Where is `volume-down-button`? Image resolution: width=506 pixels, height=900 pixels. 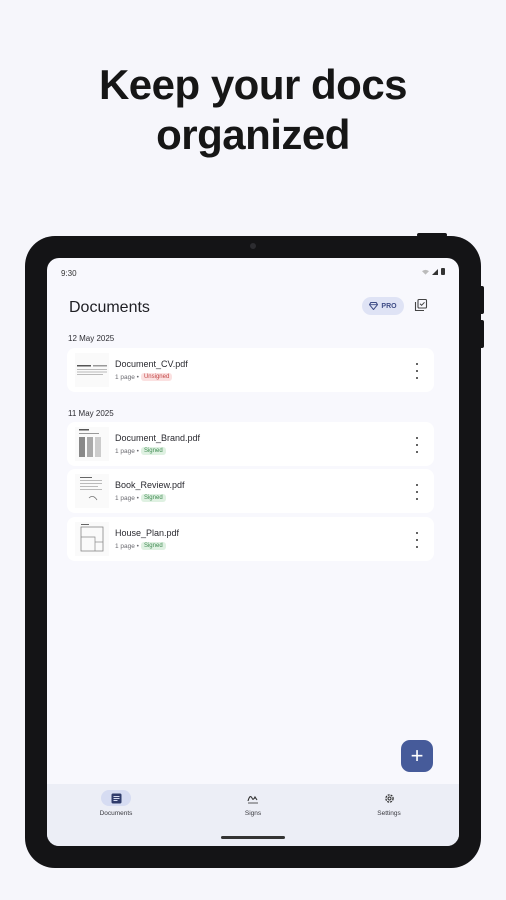 volume-down-button is located at coordinates (481, 334).